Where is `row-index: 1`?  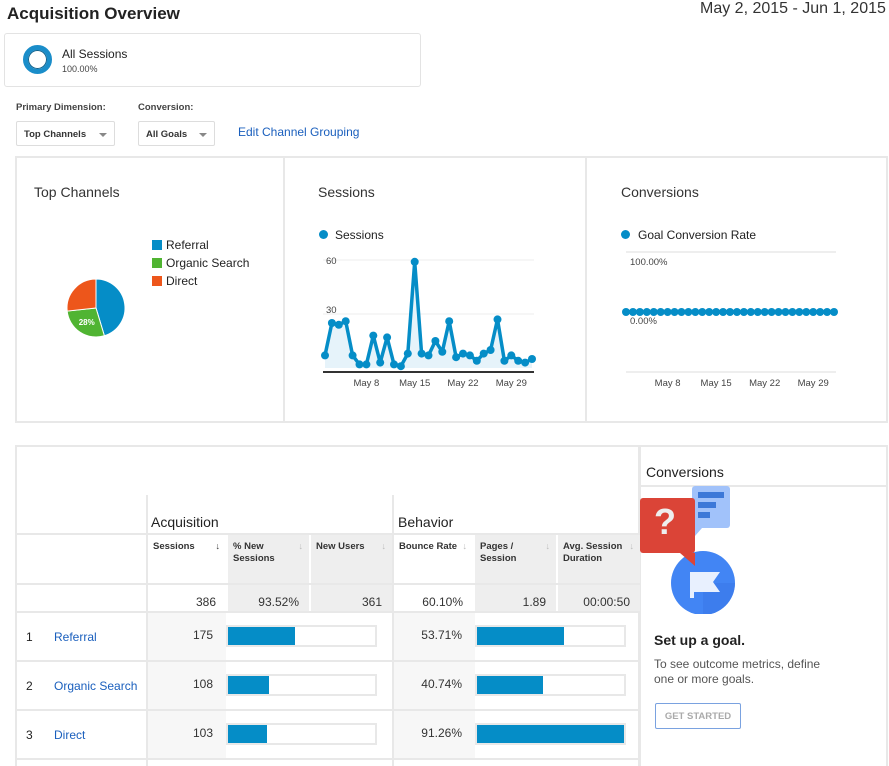 row-index: 1 is located at coordinates (29, 637).